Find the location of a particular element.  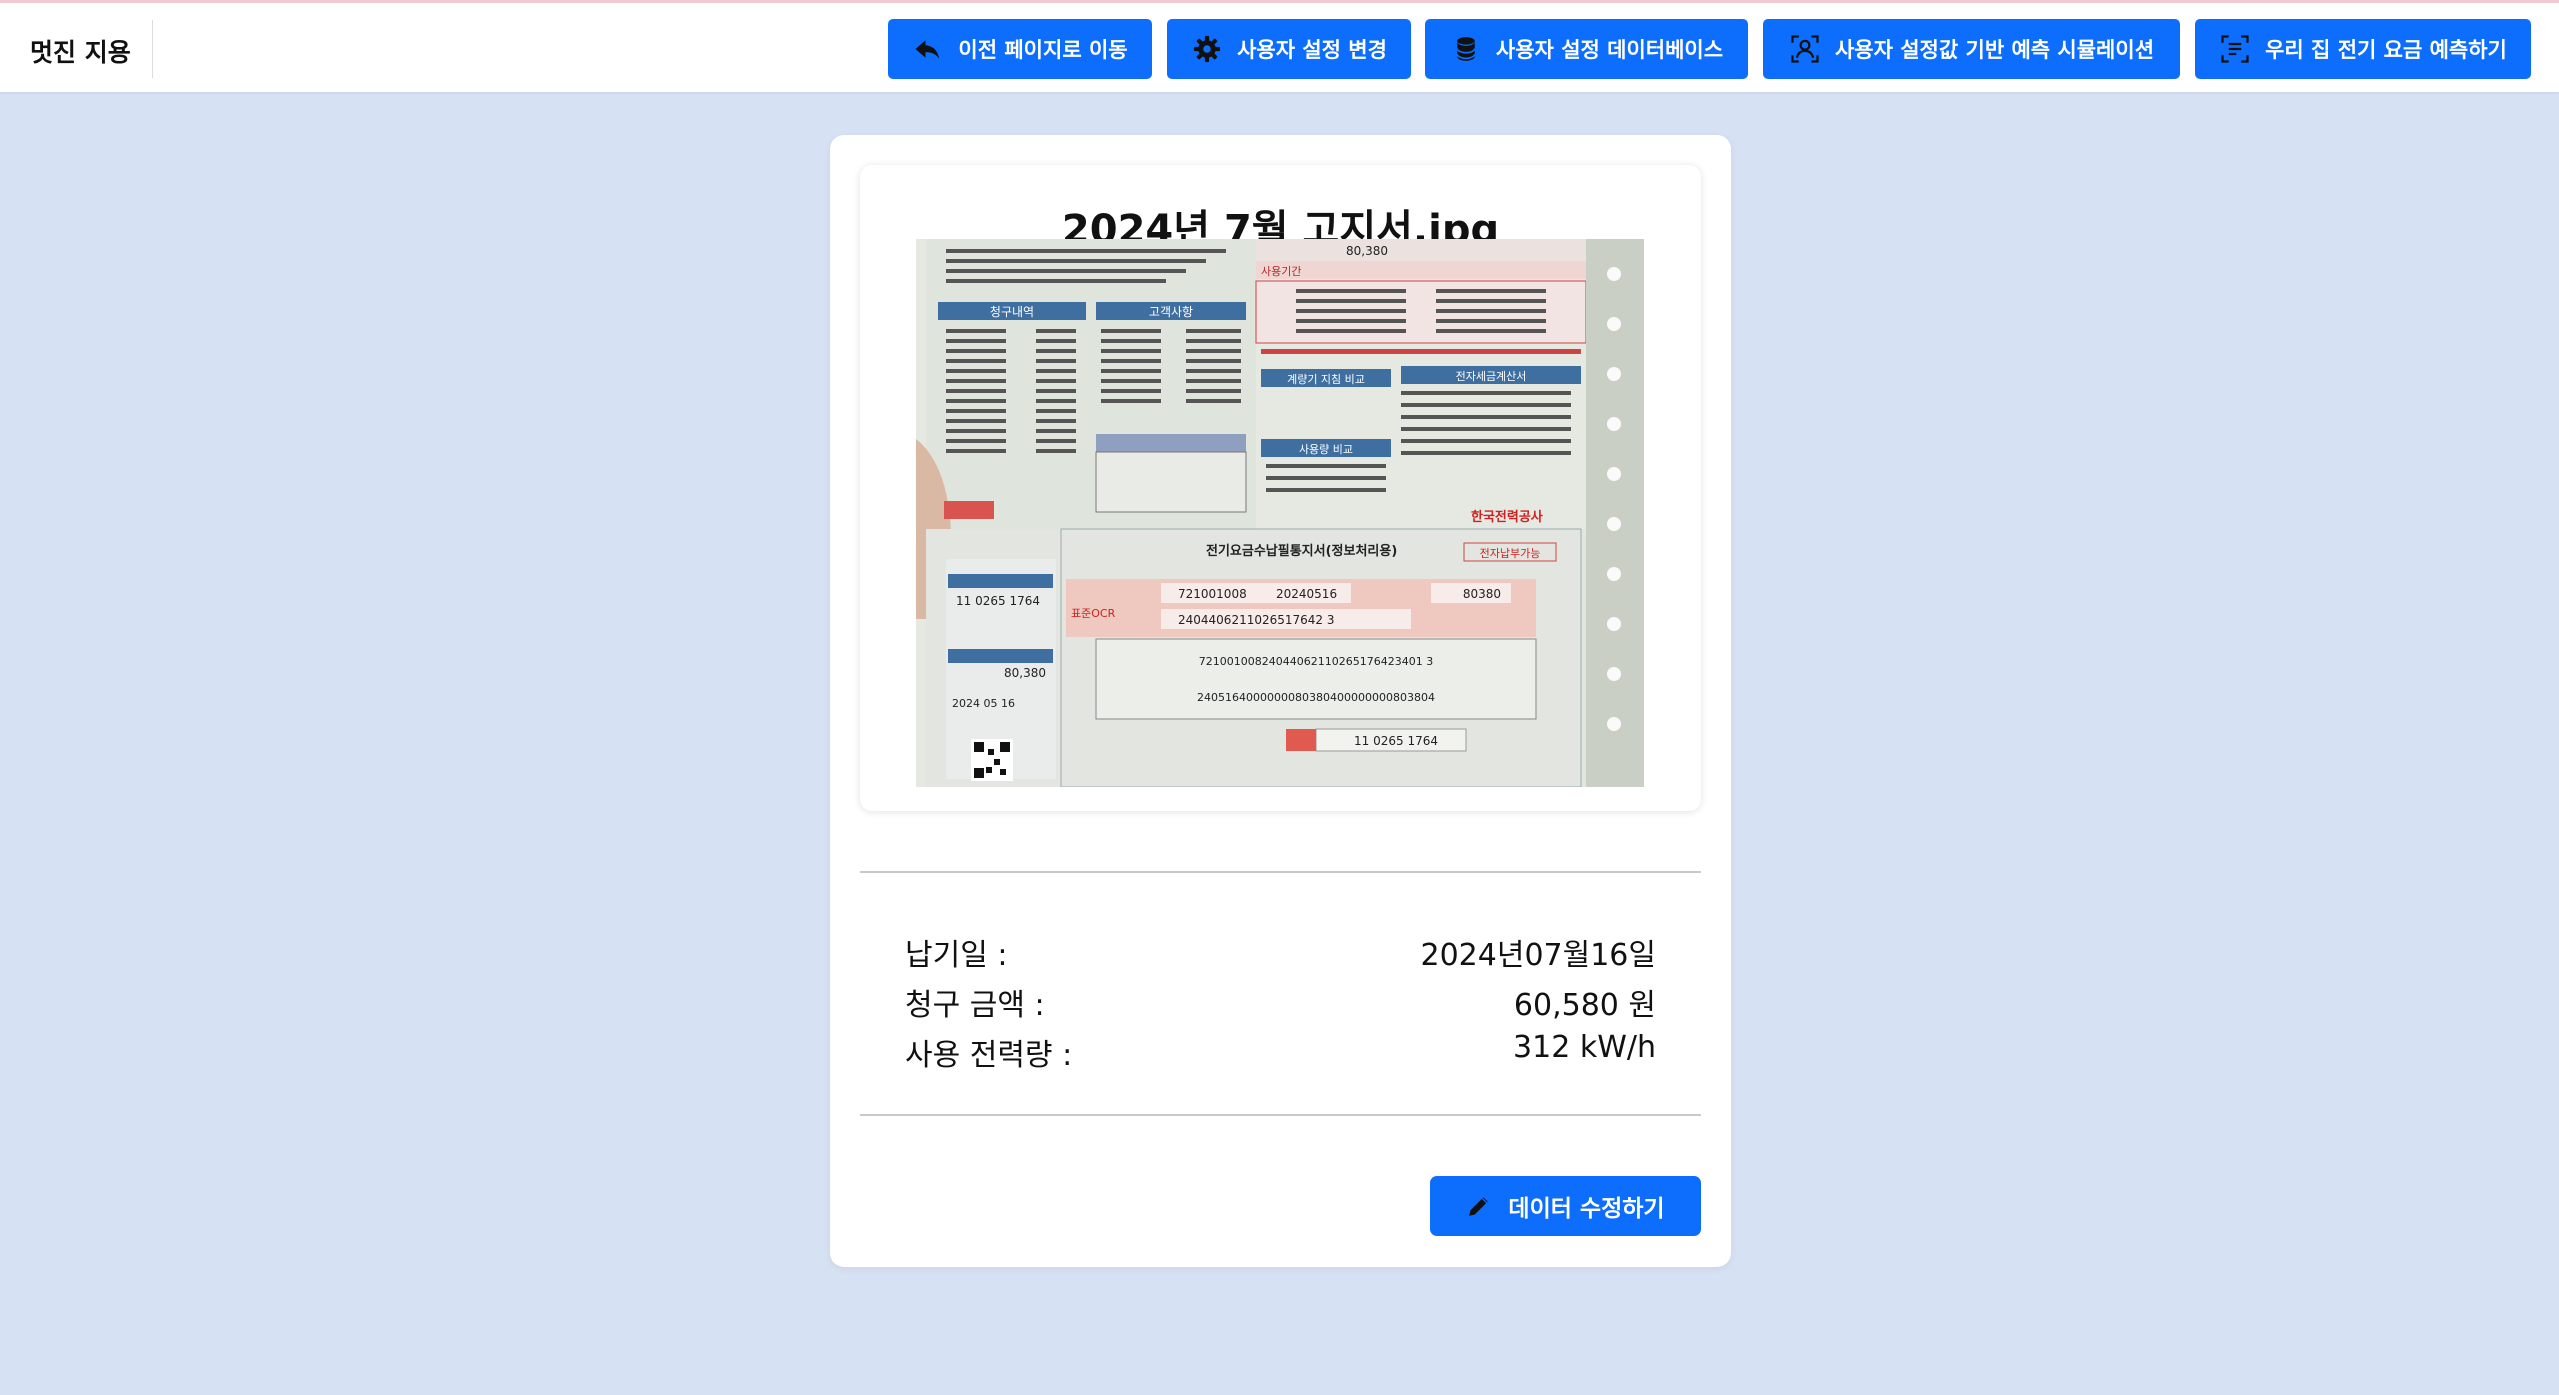

bill-photo-kepco: 한국전력공사 is located at coordinates (1507, 517).